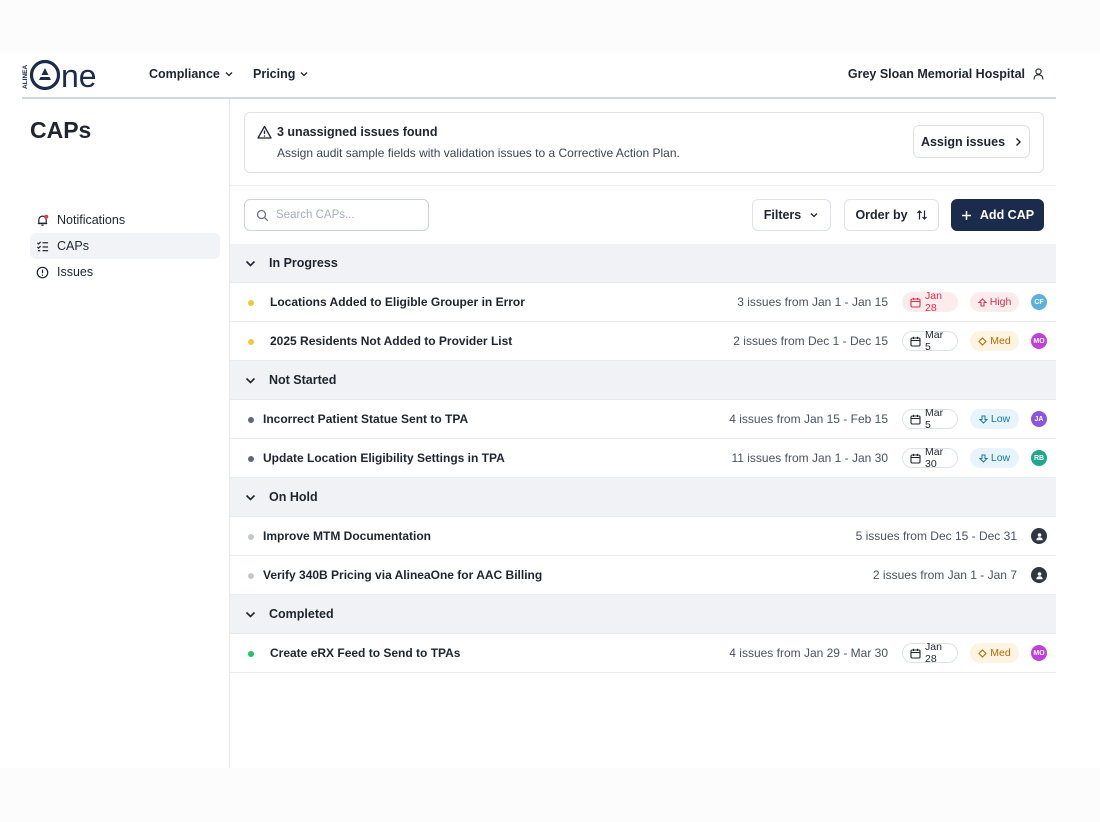 This screenshot has width=1100, height=822. Describe the element at coordinates (934, 419) in the screenshot. I see `due-date: Mar 5` at that location.